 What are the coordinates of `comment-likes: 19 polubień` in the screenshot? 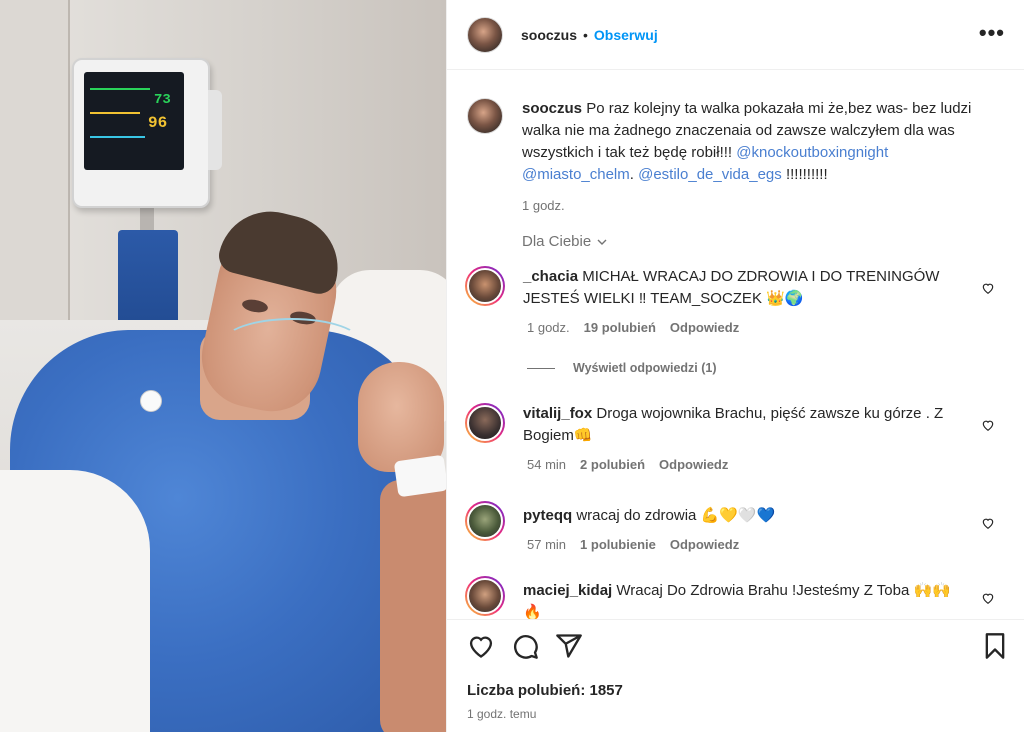 It's located at (620, 327).